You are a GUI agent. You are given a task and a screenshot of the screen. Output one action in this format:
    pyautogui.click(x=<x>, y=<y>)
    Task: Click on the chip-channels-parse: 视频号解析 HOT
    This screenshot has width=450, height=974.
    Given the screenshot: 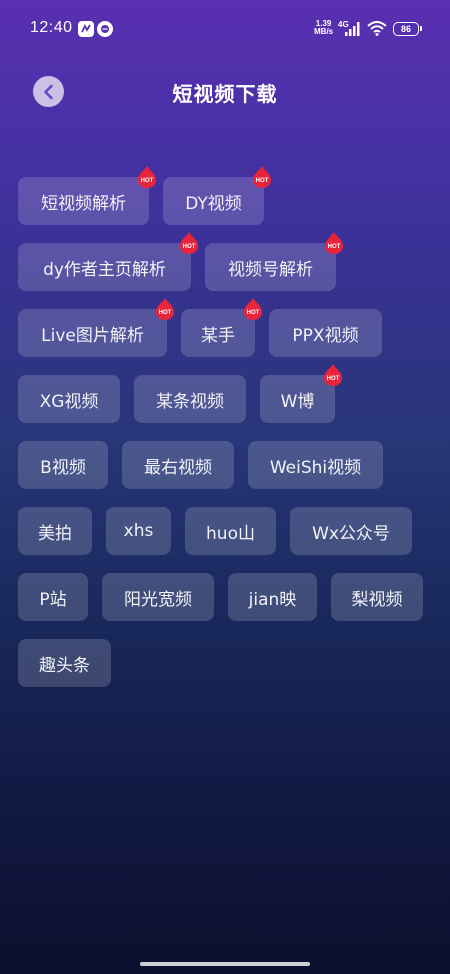 What is the action you would take?
    pyautogui.click(x=274, y=261)
    